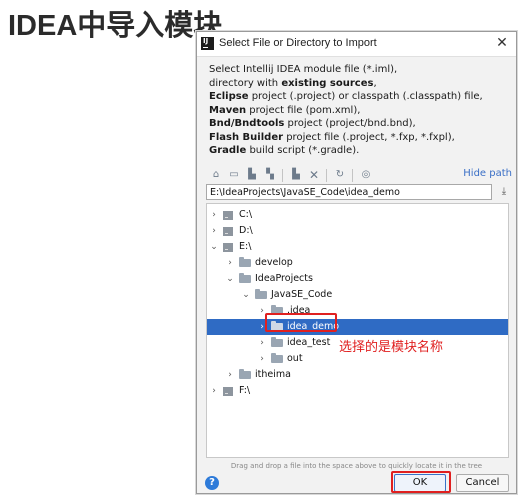  I want to click on tree-row-label: D:\, so click(246, 230).